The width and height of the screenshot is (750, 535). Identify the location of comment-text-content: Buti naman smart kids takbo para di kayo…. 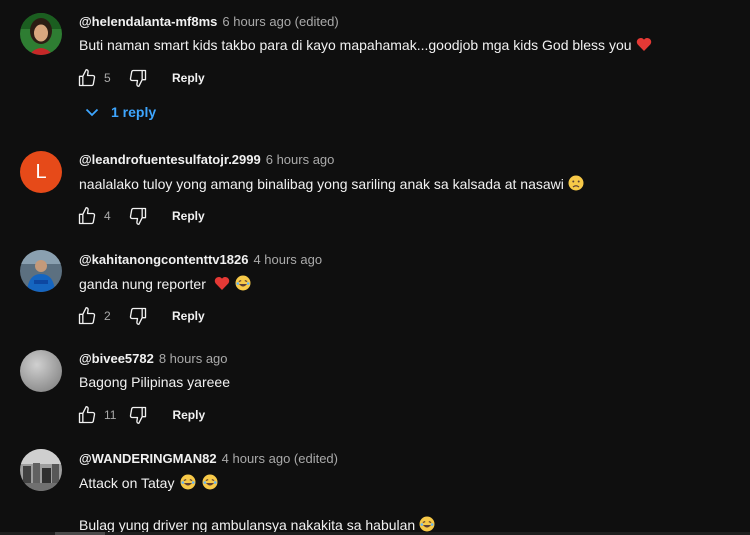
(355, 45).